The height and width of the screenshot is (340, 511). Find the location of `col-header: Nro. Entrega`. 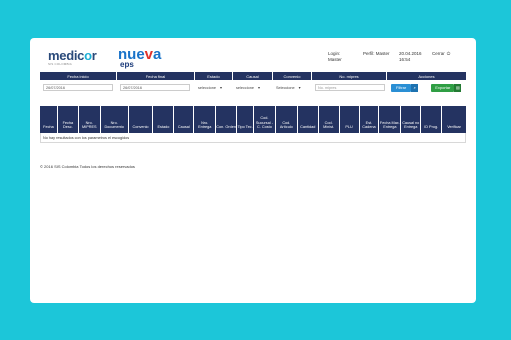

col-header: Nro. Entrega is located at coordinates (205, 119).